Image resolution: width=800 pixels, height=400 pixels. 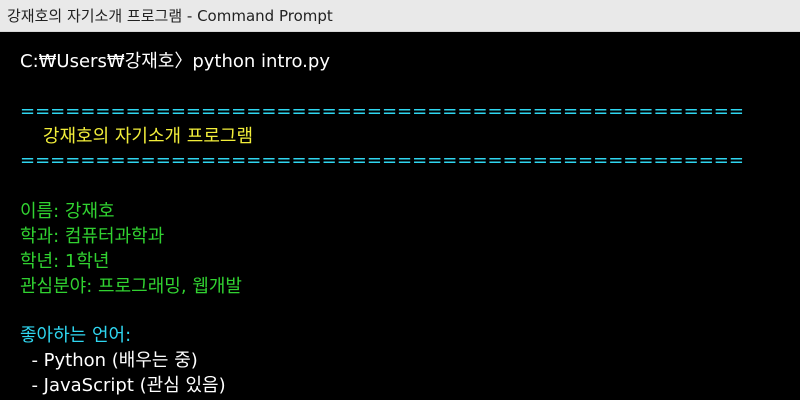 What do you see at coordinates (400, 16) in the screenshot?
I see `title-bar: 강재호의 자기소개 프로그램 - Command Prompt` at bounding box center [400, 16].